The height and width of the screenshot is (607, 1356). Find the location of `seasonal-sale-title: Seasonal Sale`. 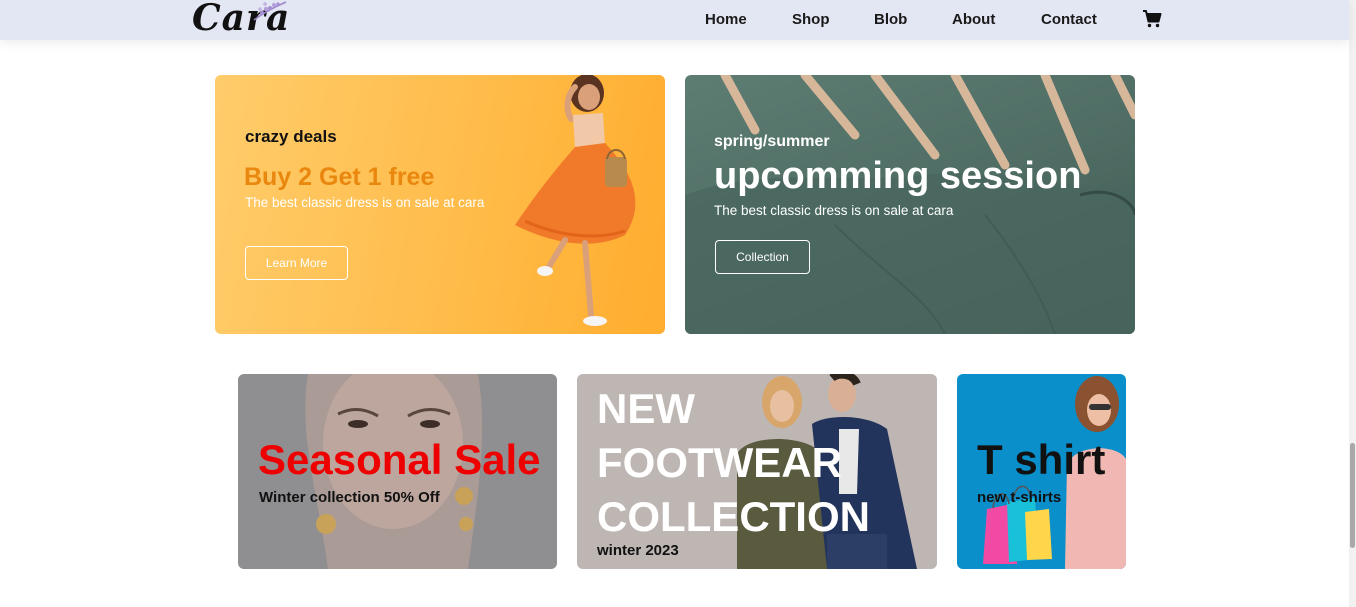

seasonal-sale-title: Seasonal Sale is located at coordinates (399, 459).